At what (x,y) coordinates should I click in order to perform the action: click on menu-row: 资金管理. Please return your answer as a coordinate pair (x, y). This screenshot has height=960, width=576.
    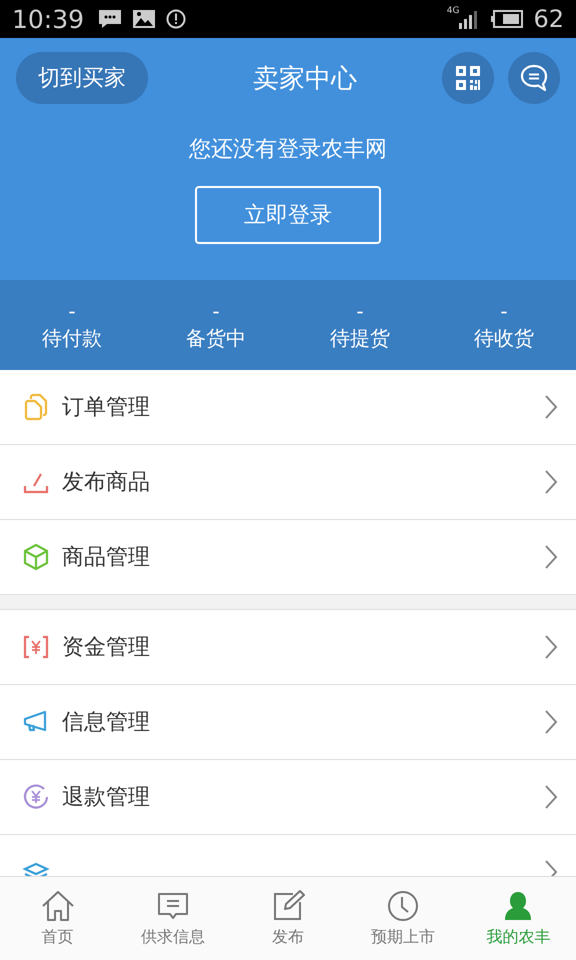
    Looking at the image, I should click on (288, 647).